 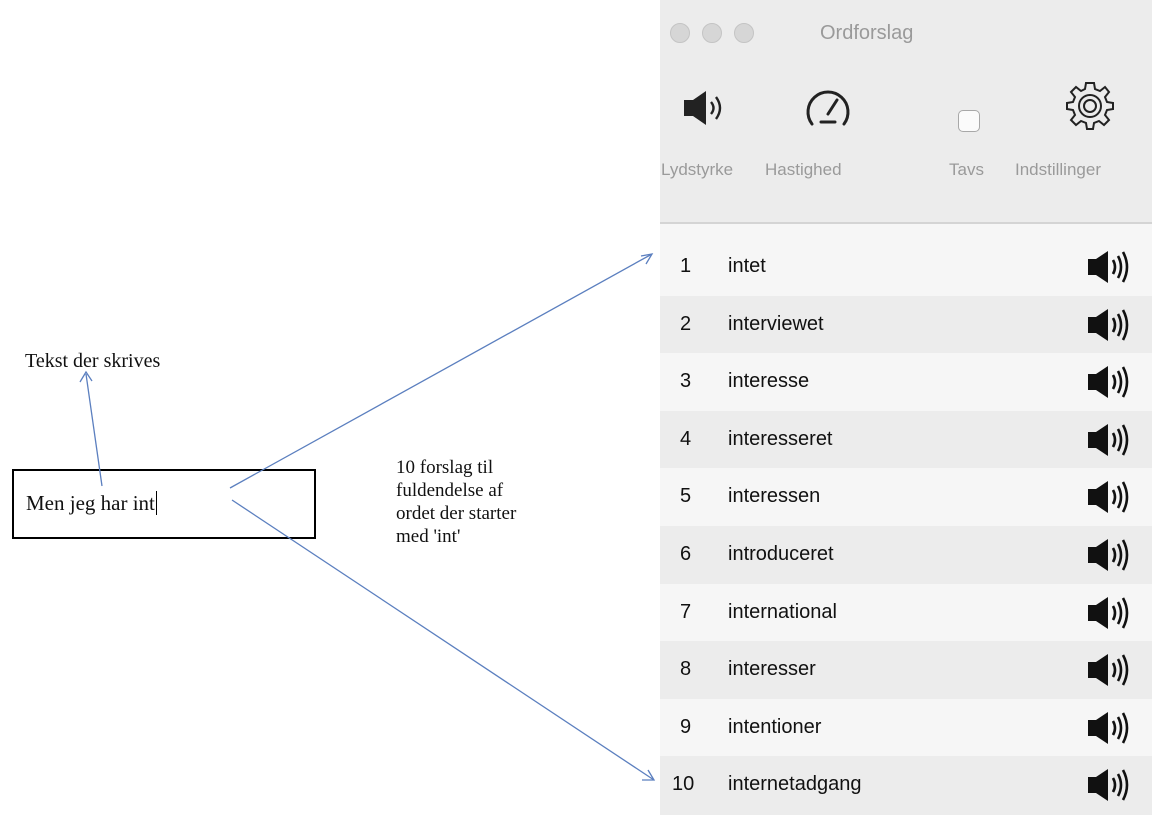 I want to click on suggestion-word: internetadgang, so click(x=794, y=784).